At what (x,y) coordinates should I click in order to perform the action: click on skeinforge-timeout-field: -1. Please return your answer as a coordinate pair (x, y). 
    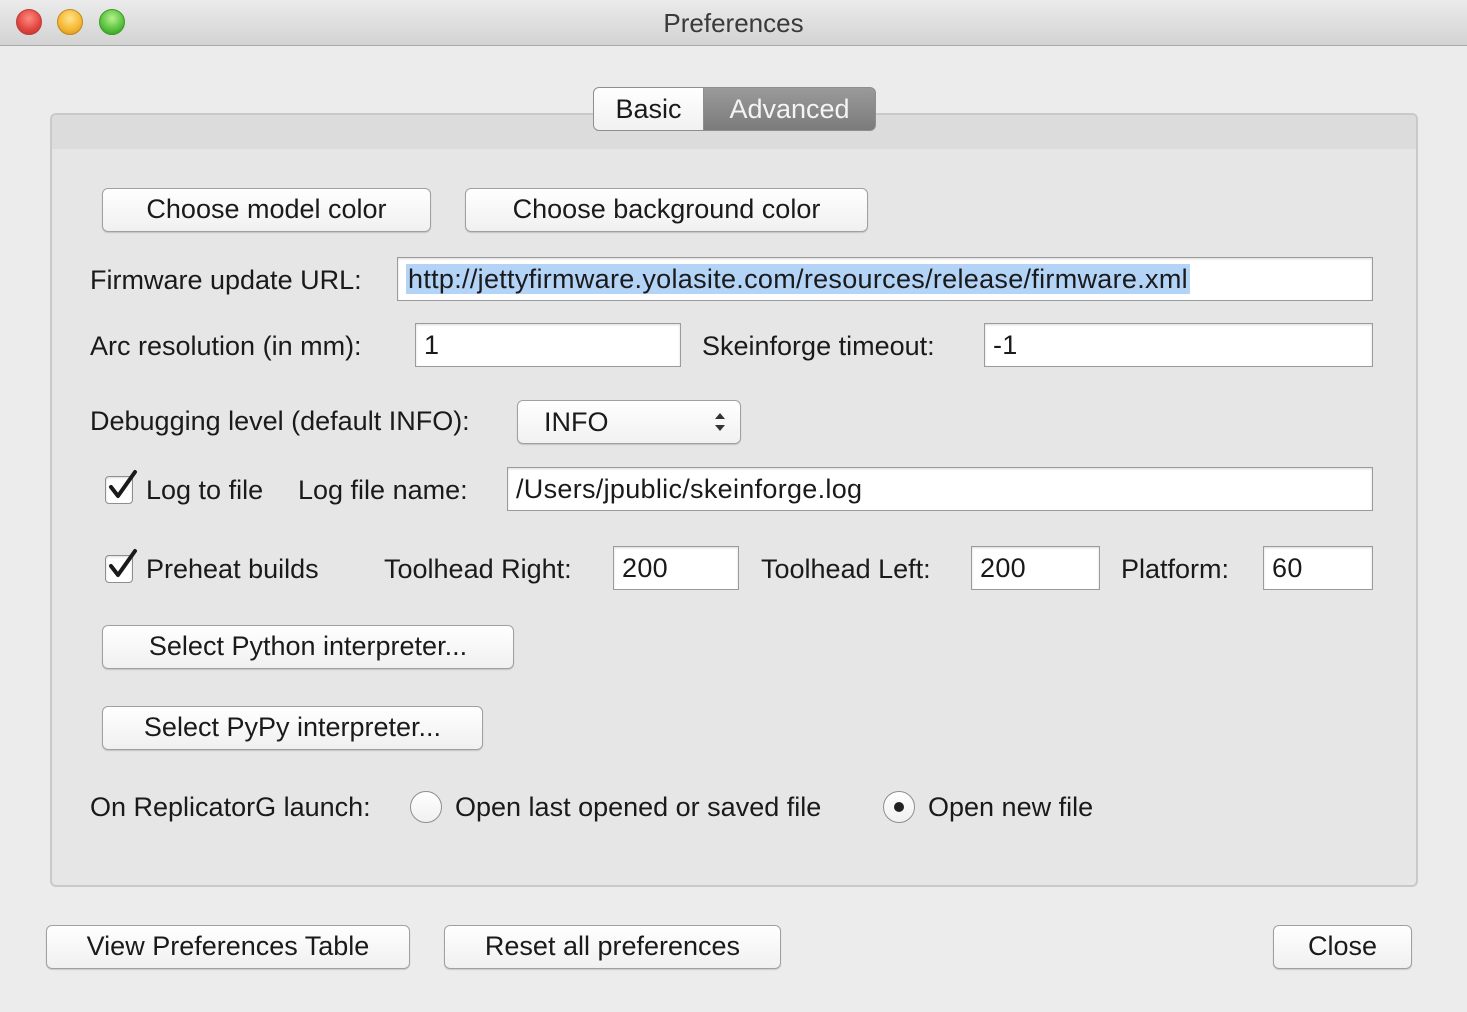
    Looking at the image, I should click on (1178, 345).